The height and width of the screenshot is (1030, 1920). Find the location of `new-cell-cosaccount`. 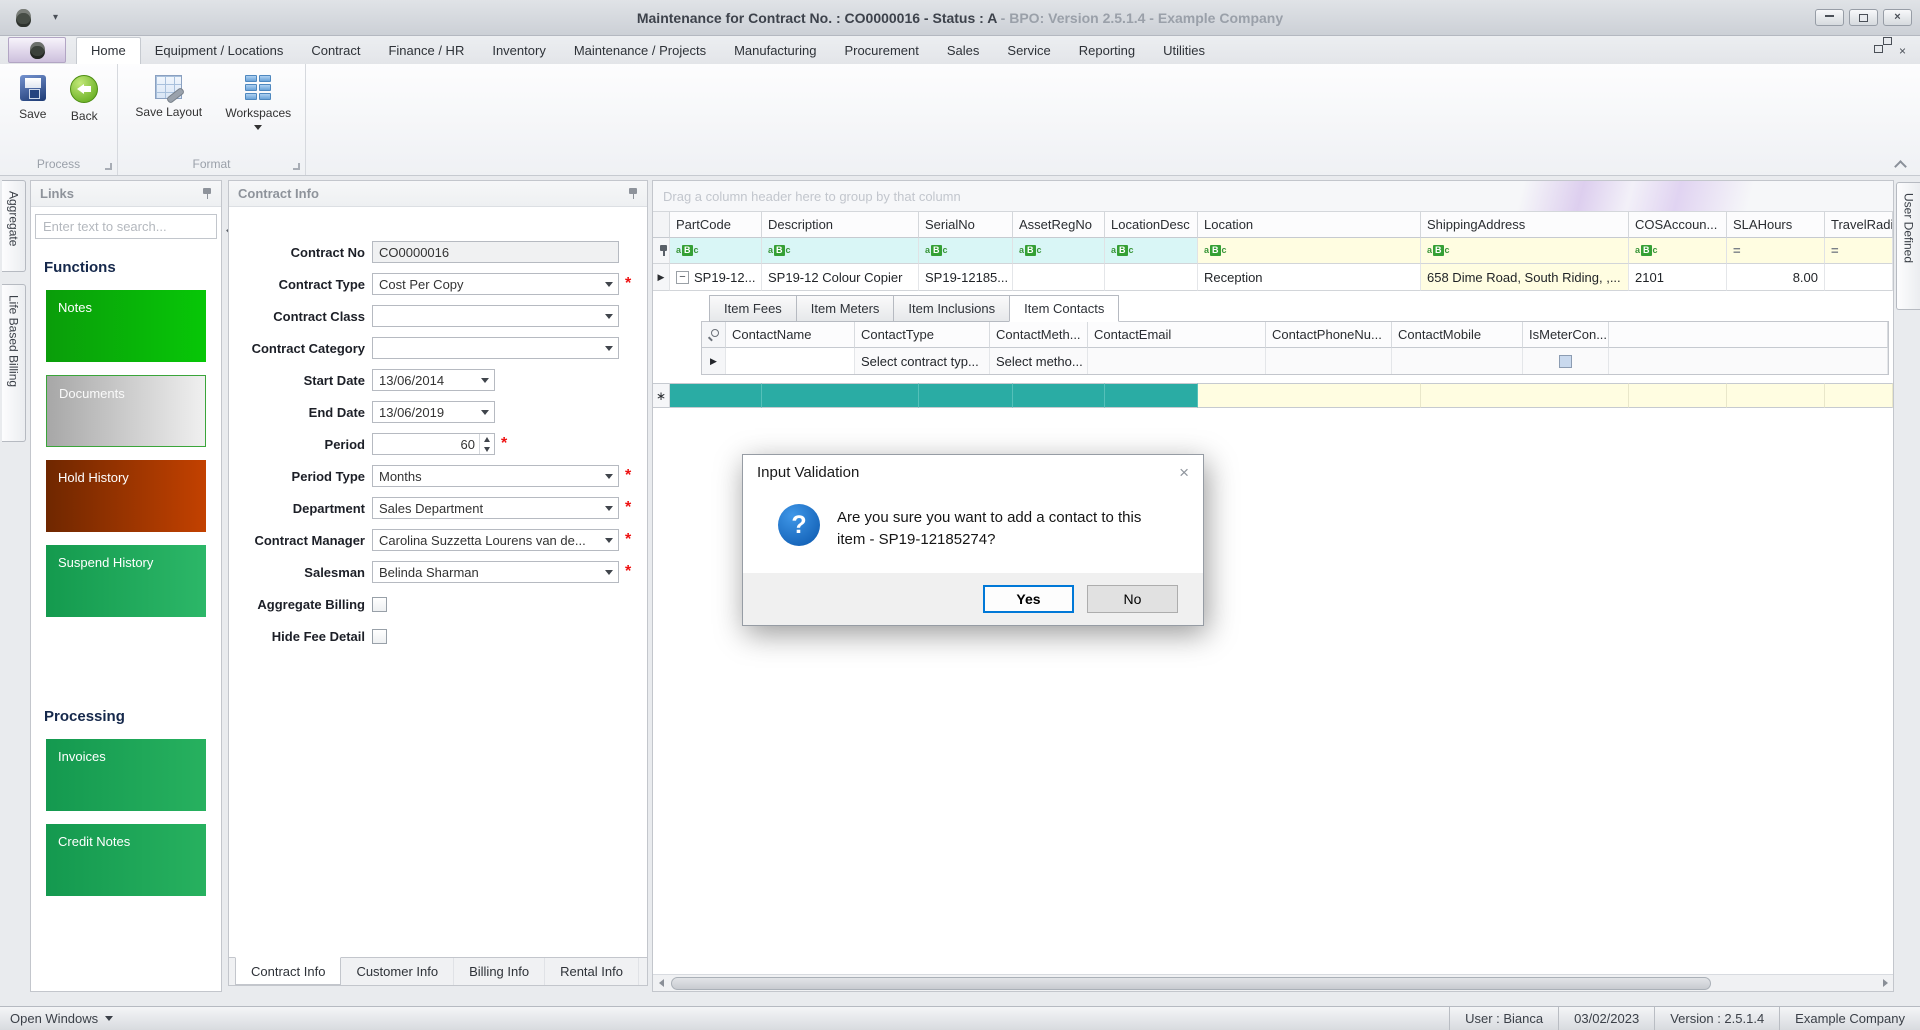

new-cell-cosaccount is located at coordinates (1678, 395).